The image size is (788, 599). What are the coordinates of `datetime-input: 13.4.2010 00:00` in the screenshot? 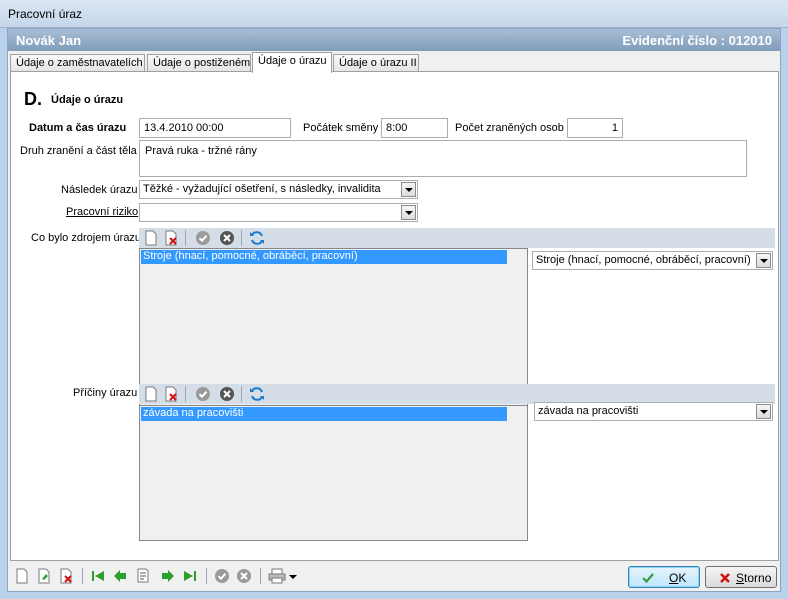 It's located at (215, 128).